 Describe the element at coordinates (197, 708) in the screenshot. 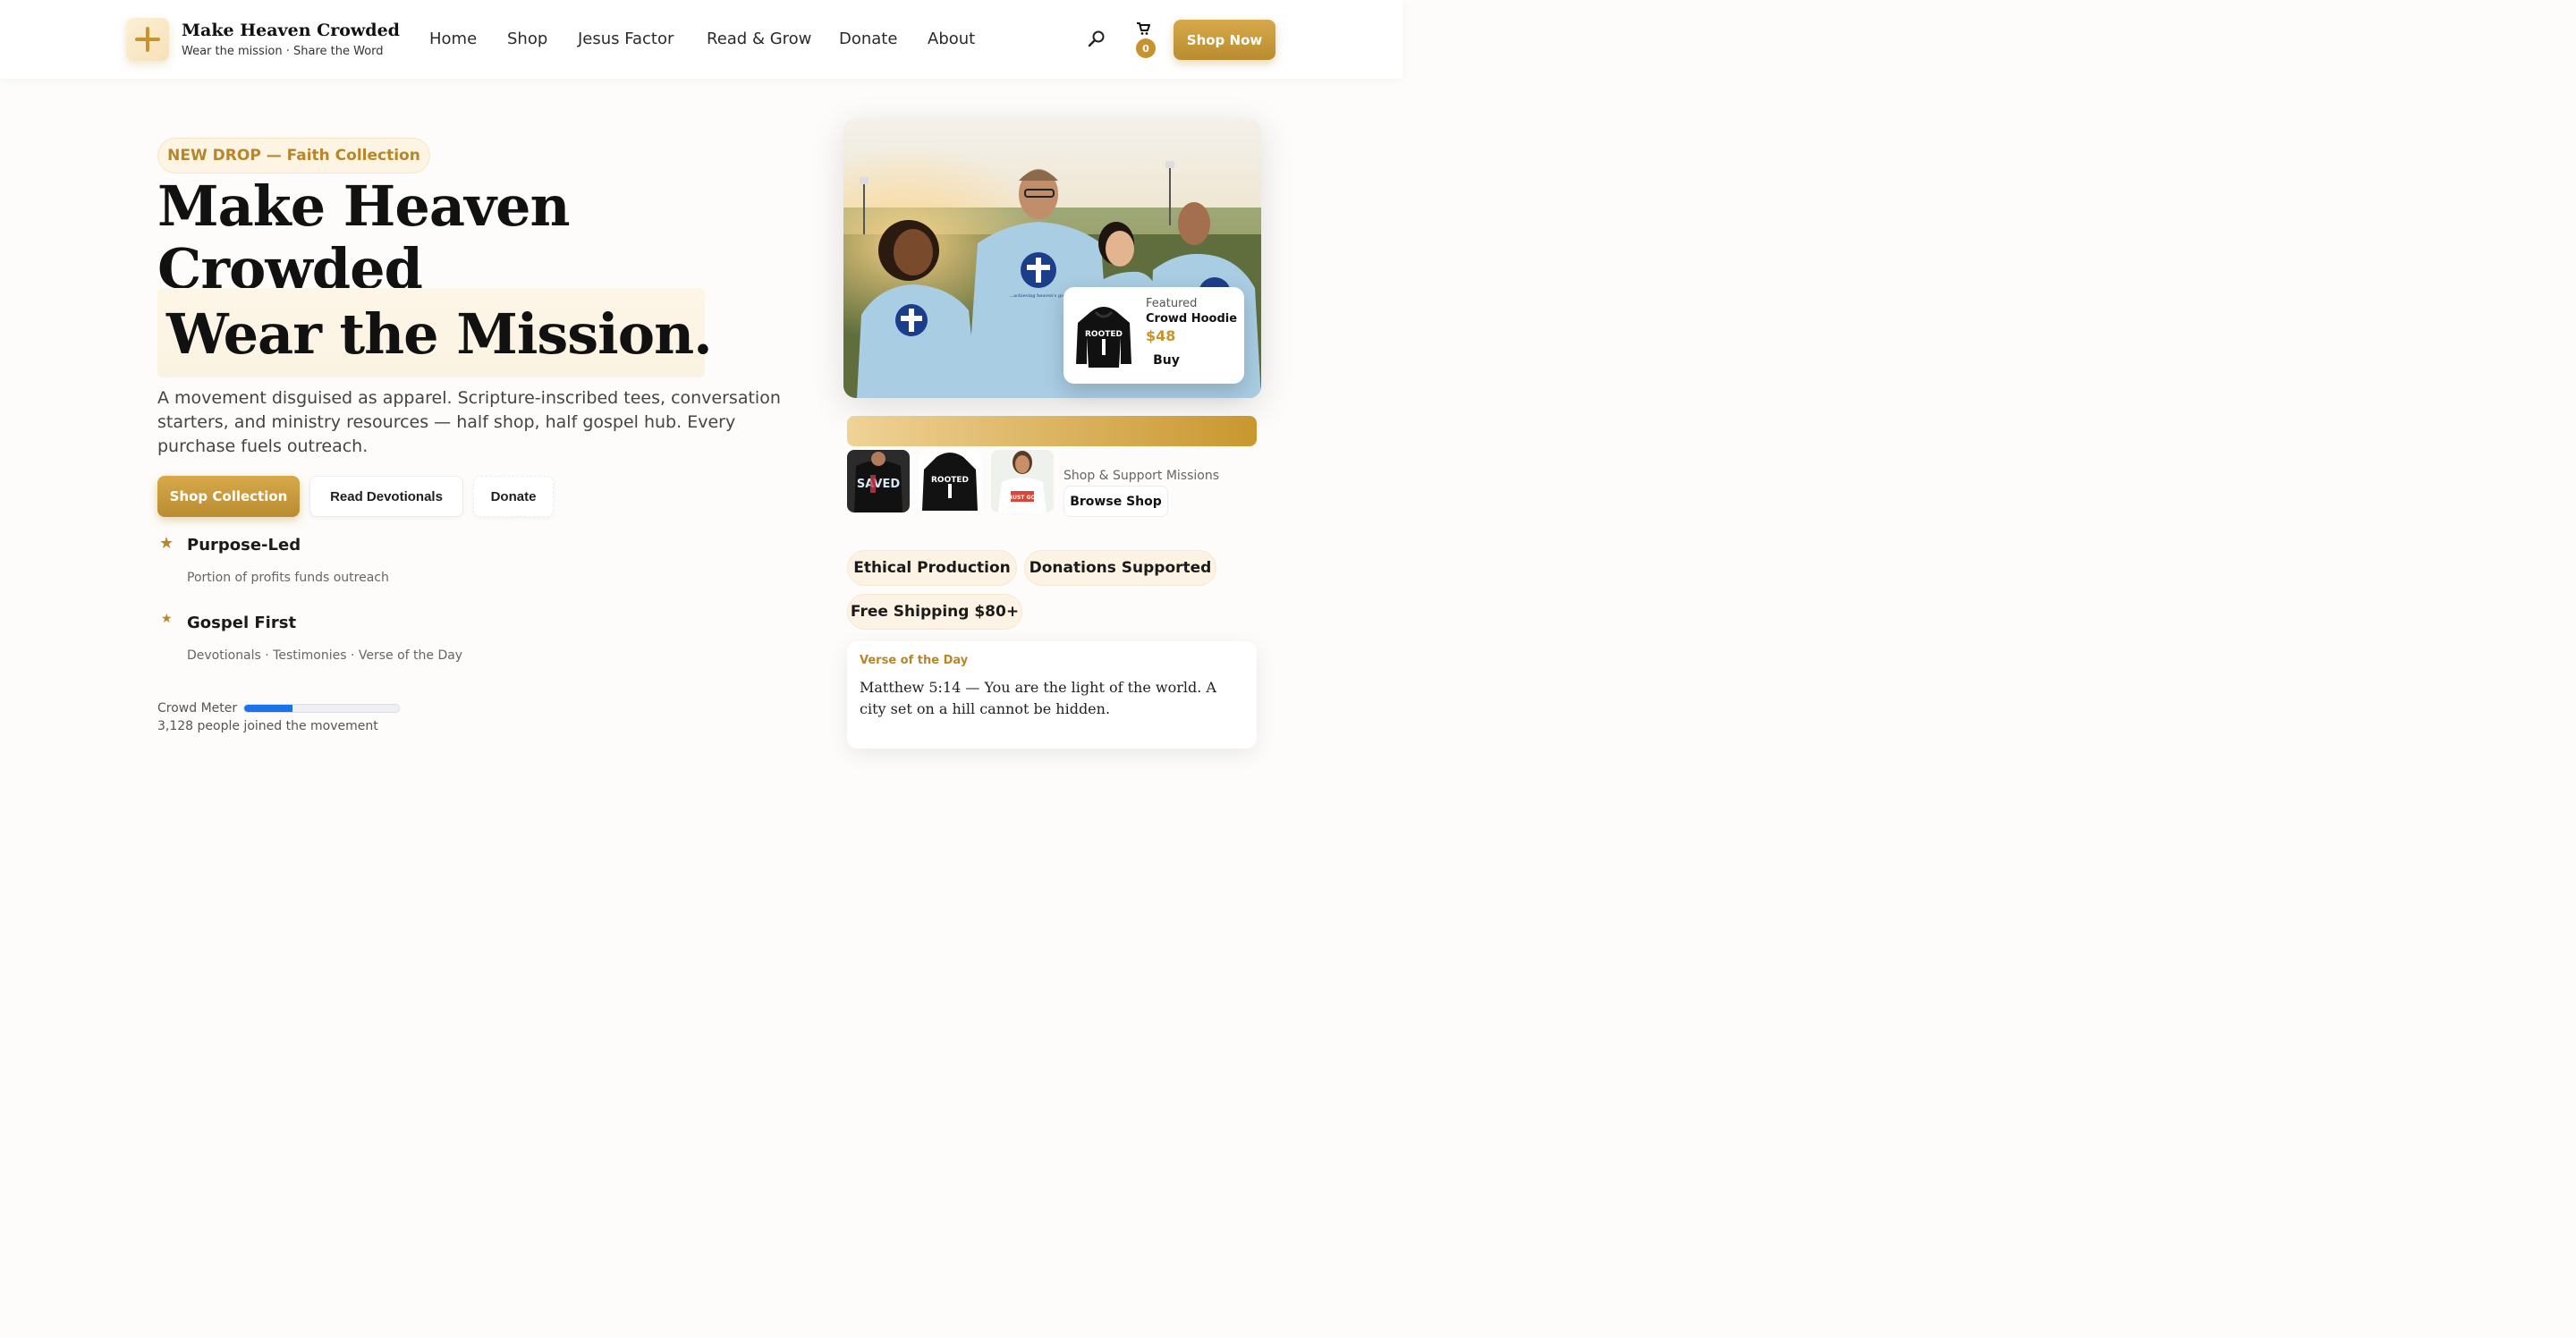

I see `crowd-meter-label: Crowd Meter` at that location.